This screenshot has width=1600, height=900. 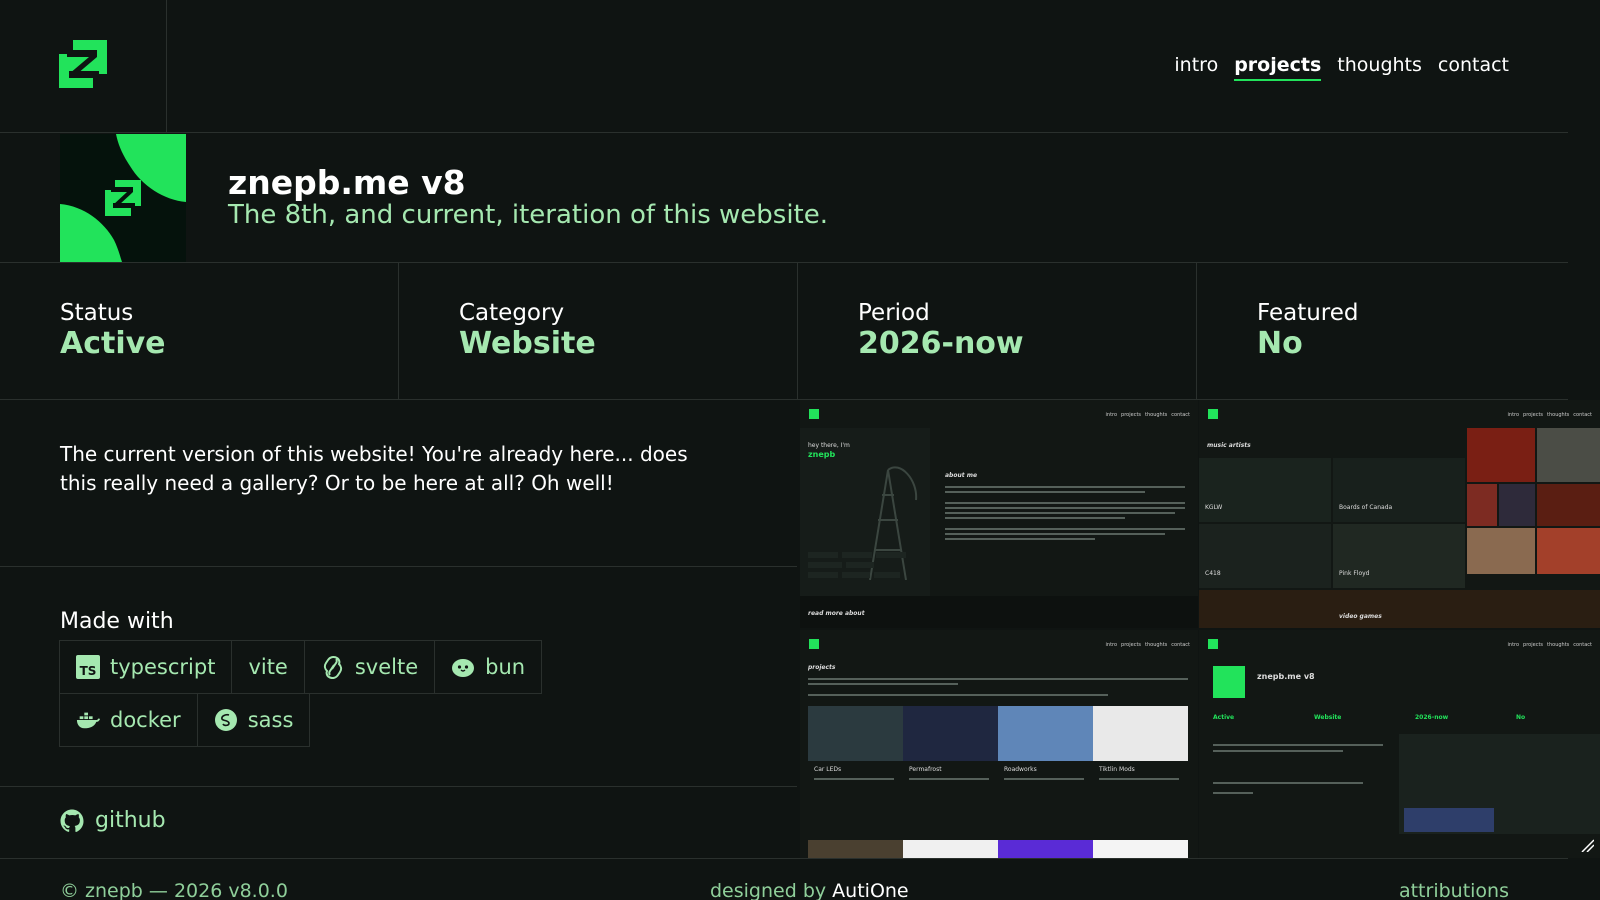 I want to click on stat-featured-value: No, so click(x=1280, y=343).